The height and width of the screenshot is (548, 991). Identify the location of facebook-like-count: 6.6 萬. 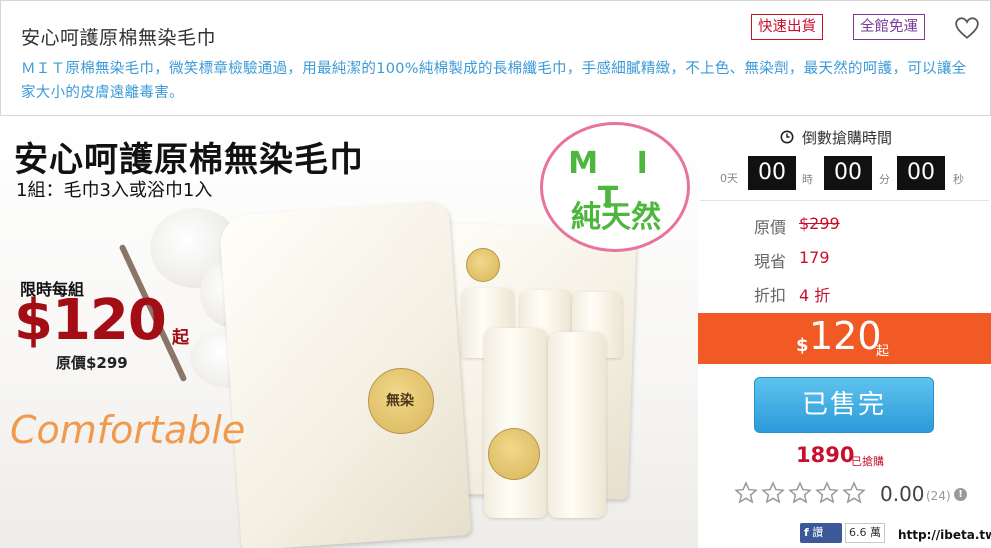
(865, 533).